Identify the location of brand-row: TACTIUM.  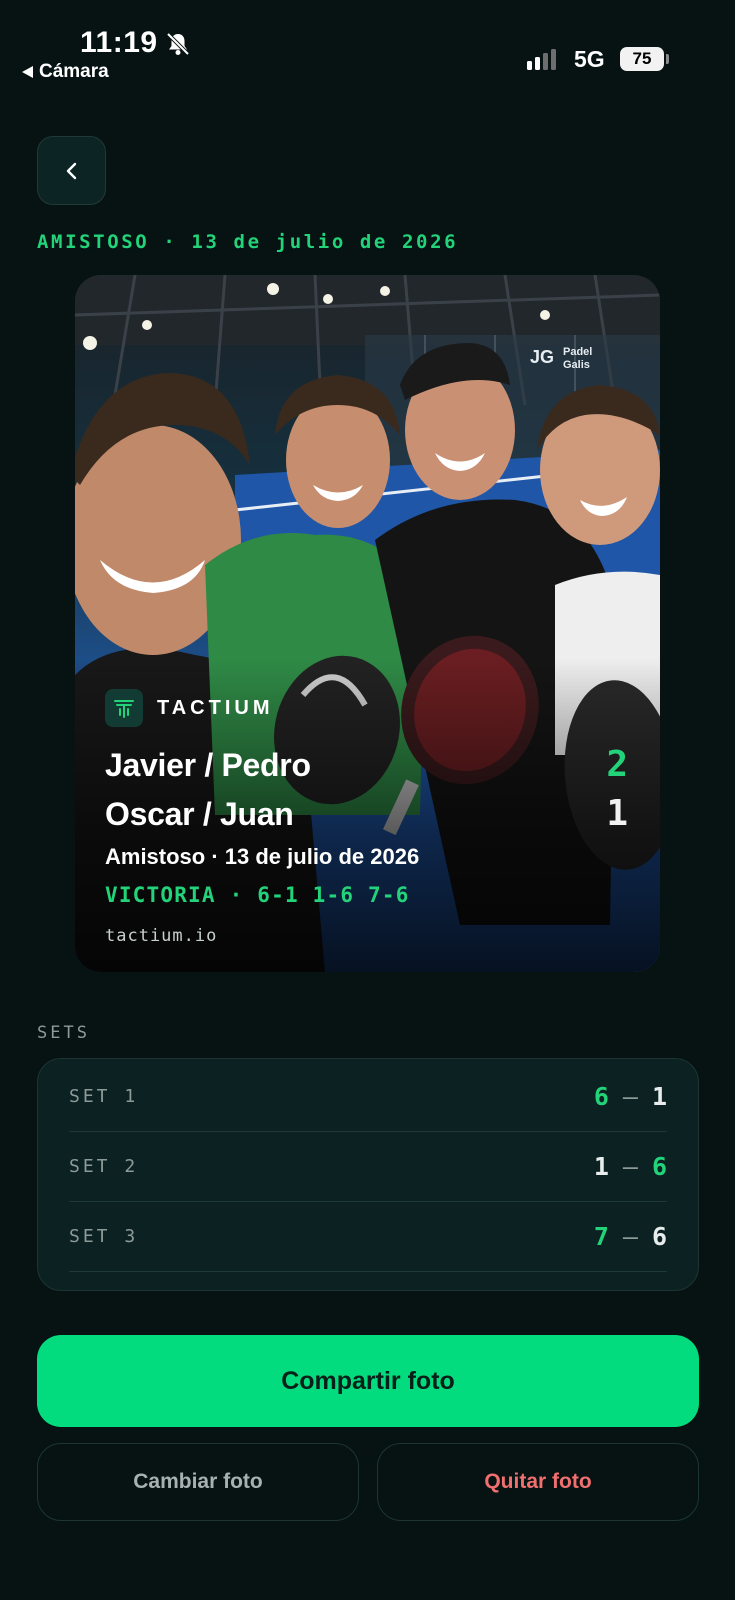
(189, 708).